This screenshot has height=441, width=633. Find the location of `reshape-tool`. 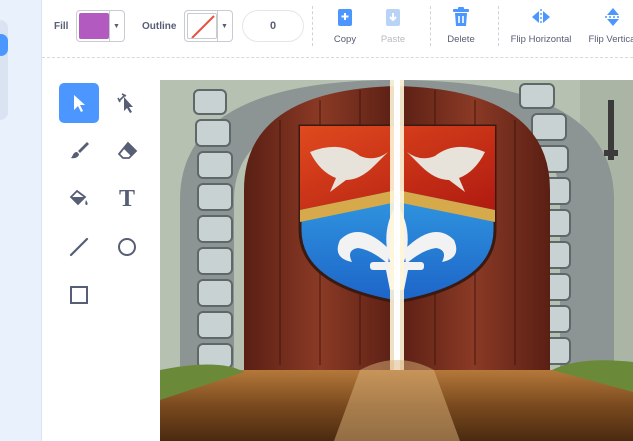

reshape-tool is located at coordinates (127, 103).